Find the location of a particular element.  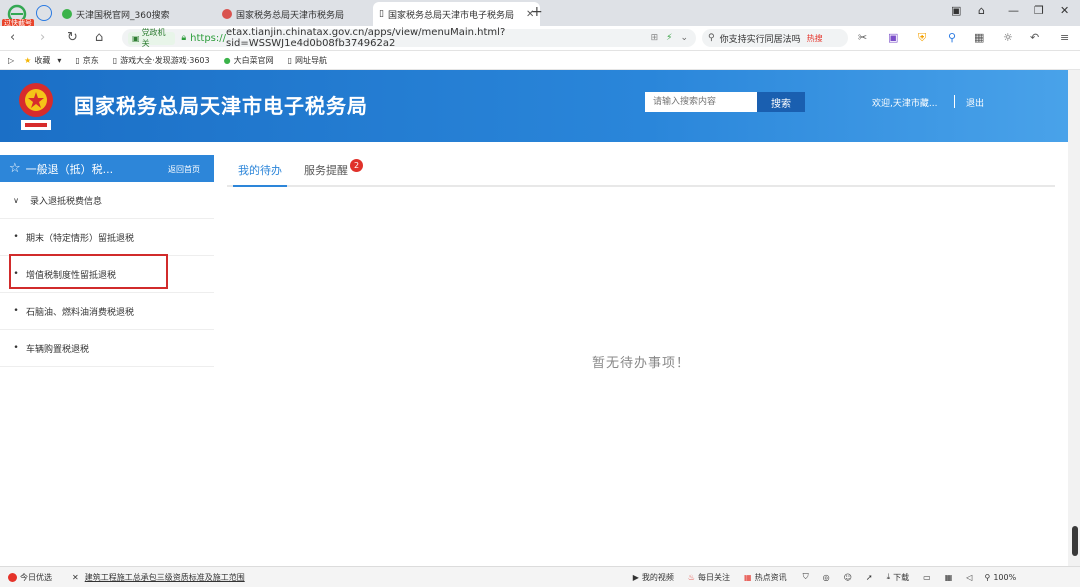

close-icon: ✕ is located at coordinates (75, 577).